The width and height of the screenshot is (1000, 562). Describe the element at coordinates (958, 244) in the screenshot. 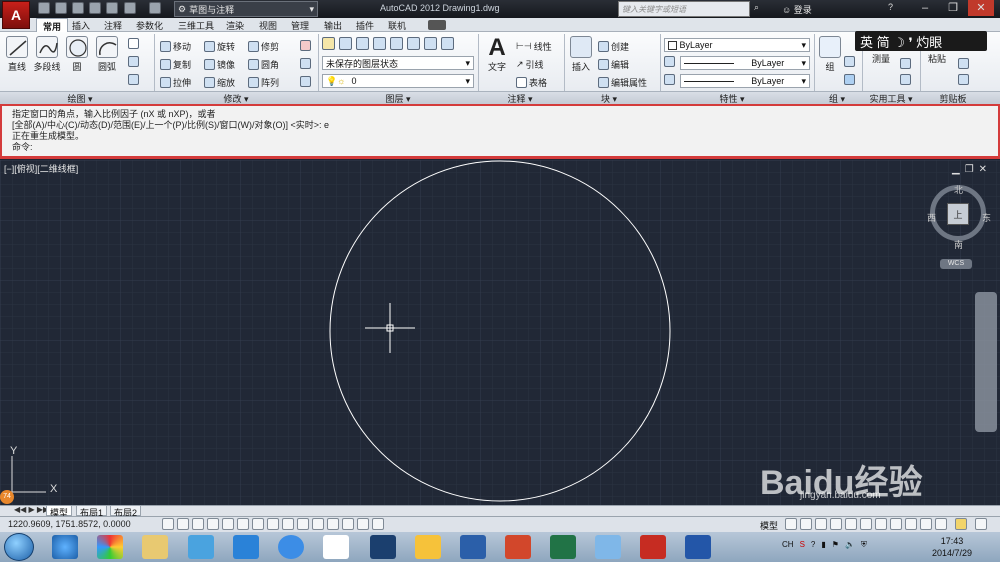

I see `compass-south: 南` at that location.